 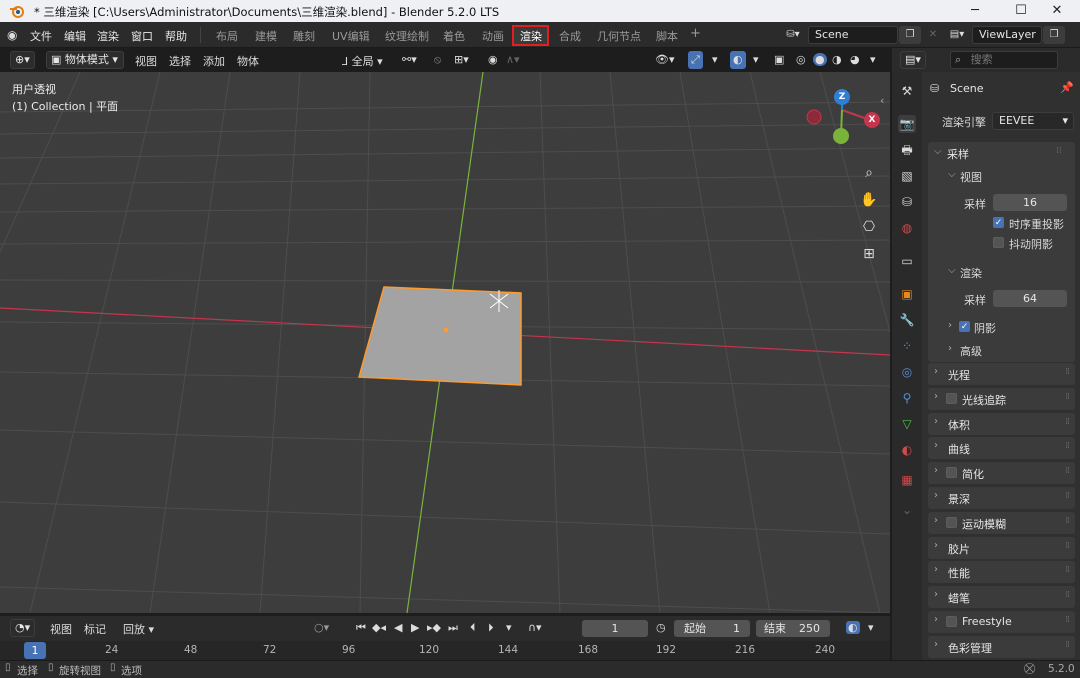 What do you see at coordinates (1007, 35) in the screenshot?
I see `view-layer-field: ViewLayer` at bounding box center [1007, 35].